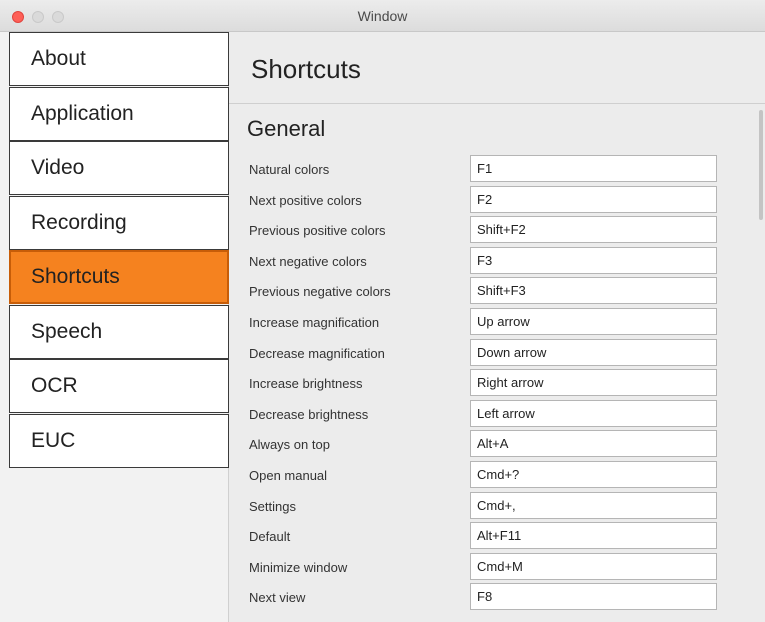  I want to click on sidebar-item-ocr: OCR, so click(119, 386).